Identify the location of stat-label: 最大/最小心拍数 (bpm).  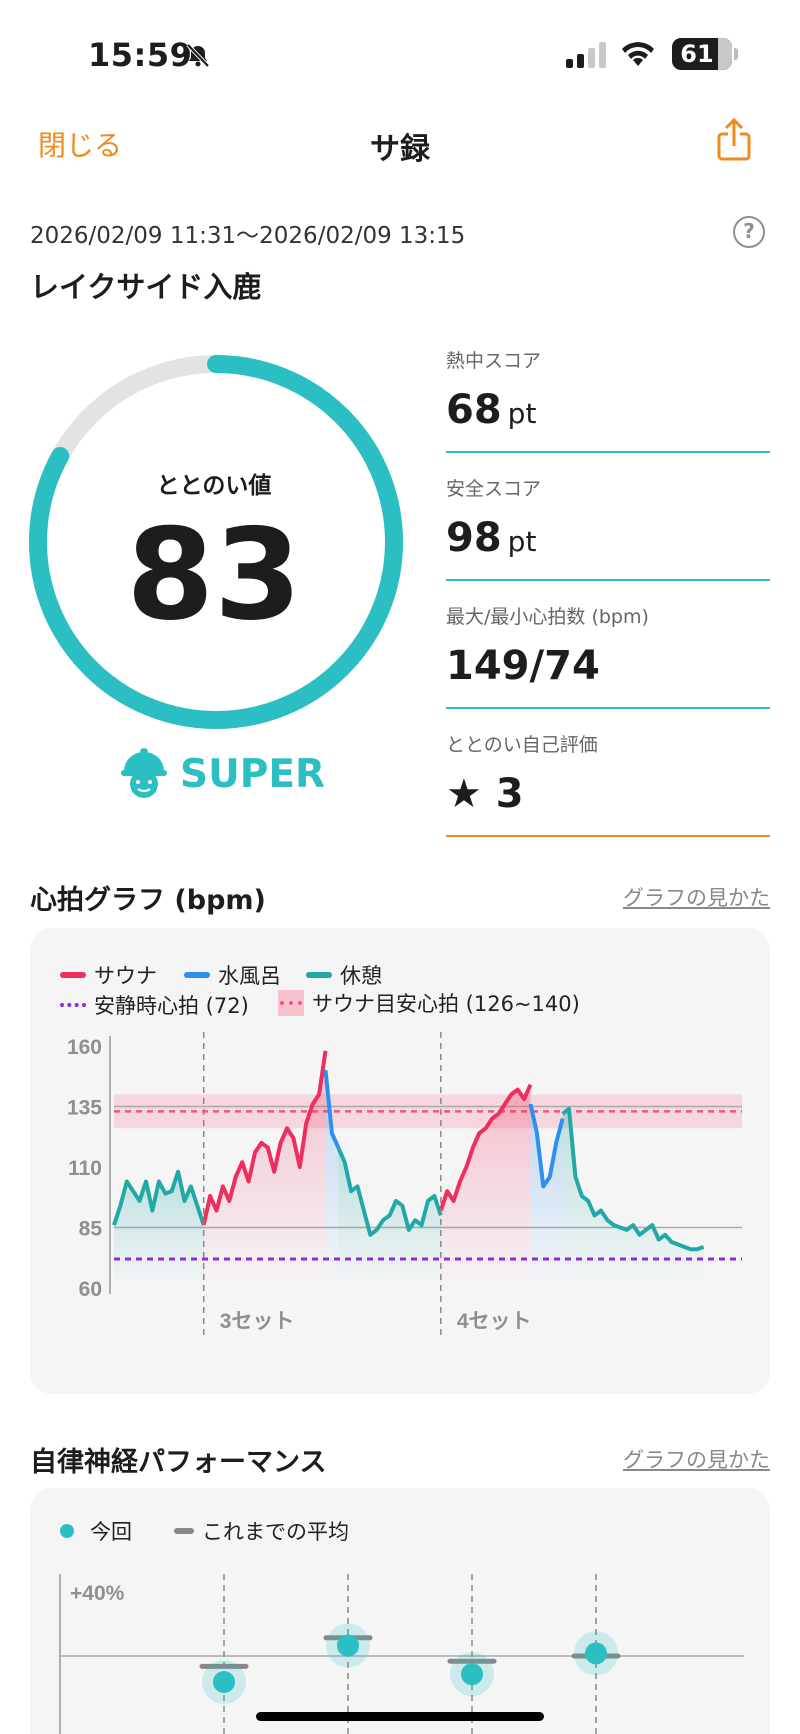
(547, 617).